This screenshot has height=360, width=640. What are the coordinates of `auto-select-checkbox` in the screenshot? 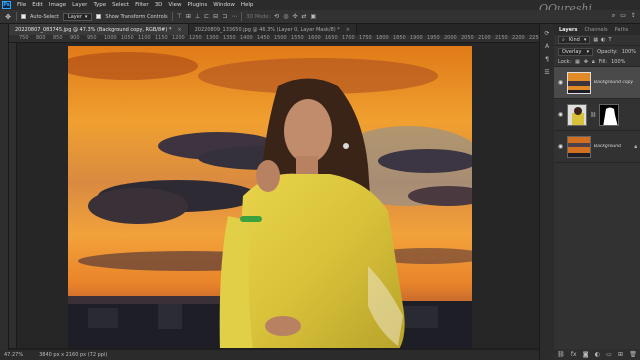 It's located at (23, 16).